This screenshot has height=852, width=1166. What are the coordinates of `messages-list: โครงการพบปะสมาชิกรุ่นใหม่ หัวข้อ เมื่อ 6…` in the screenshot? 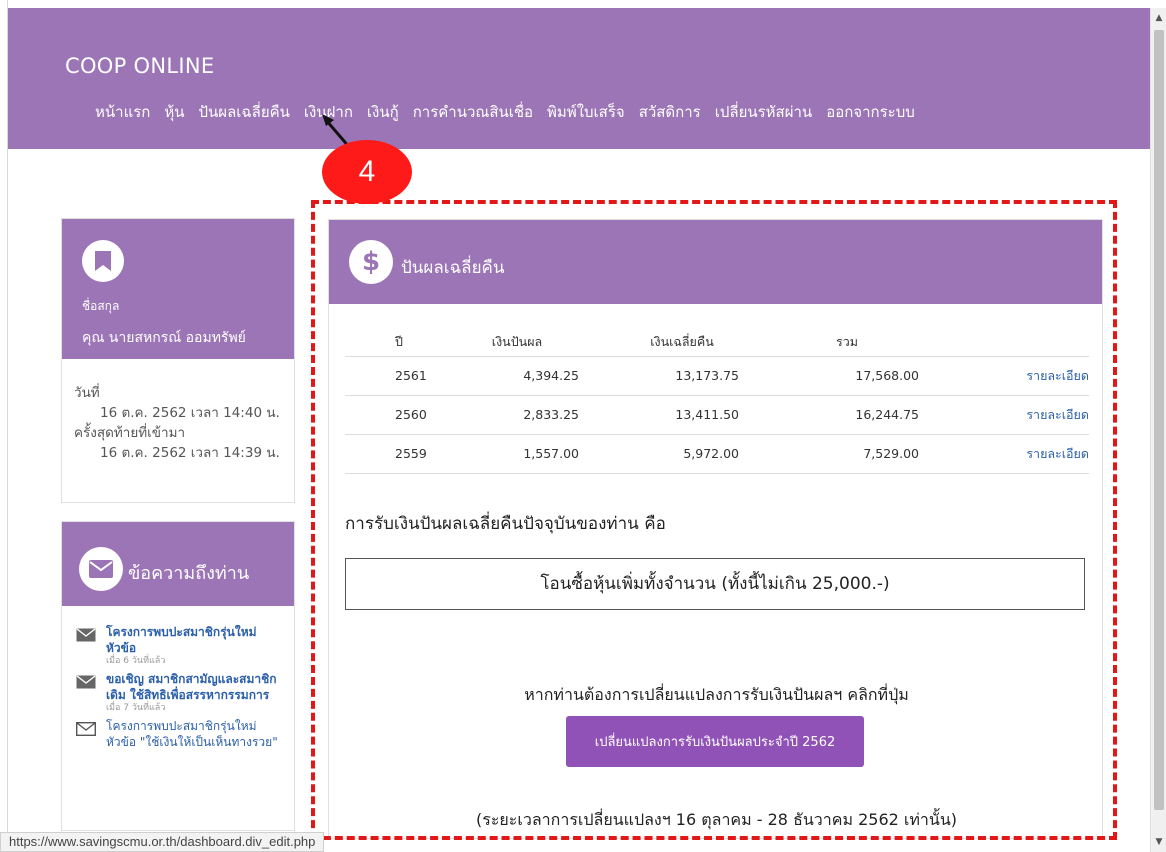 It's located at (178, 678).